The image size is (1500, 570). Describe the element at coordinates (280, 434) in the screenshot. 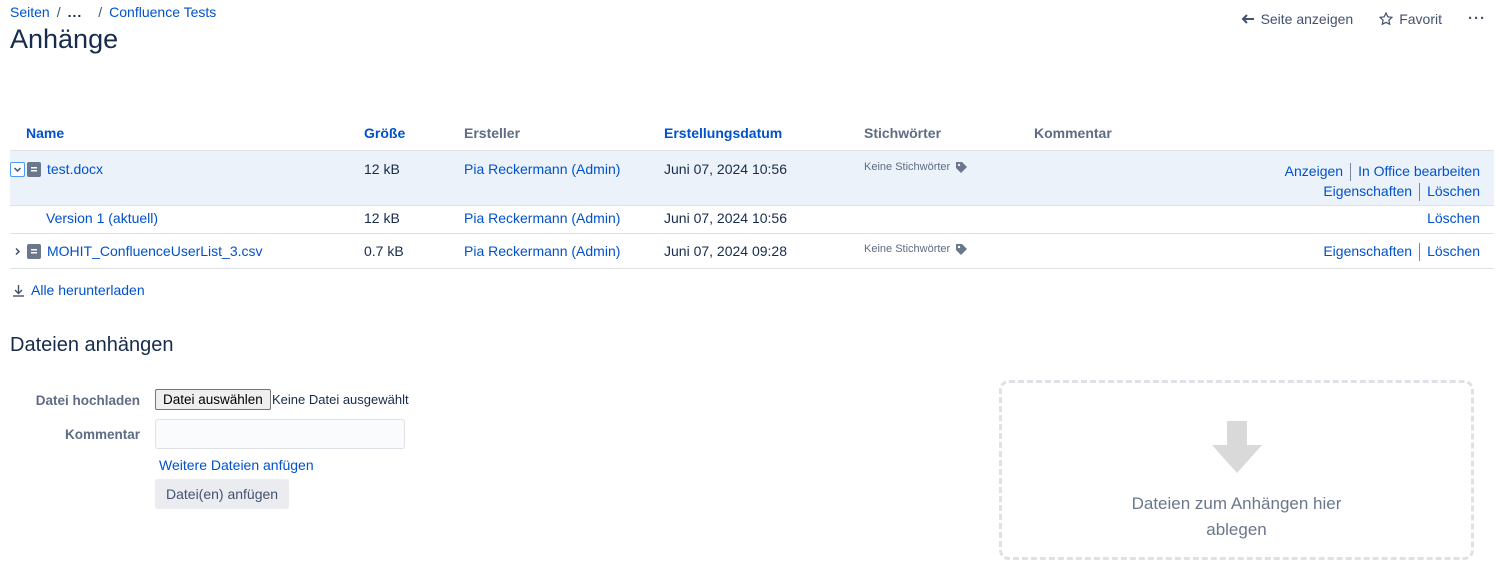

I see `comment-input` at that location.